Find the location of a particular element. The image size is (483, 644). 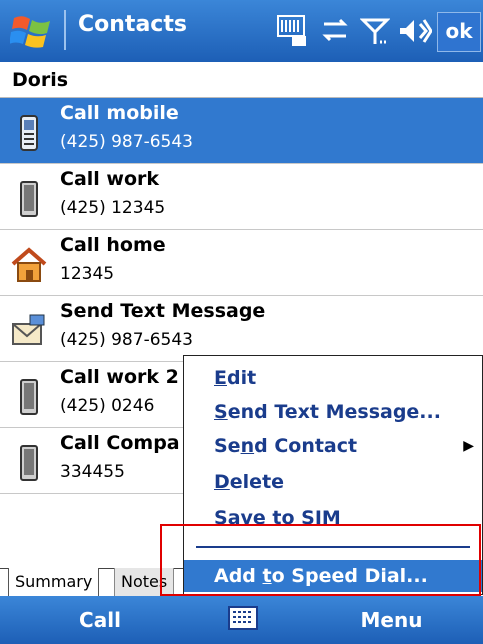

menu-item-text: Se is located at coordinates (227, 446).